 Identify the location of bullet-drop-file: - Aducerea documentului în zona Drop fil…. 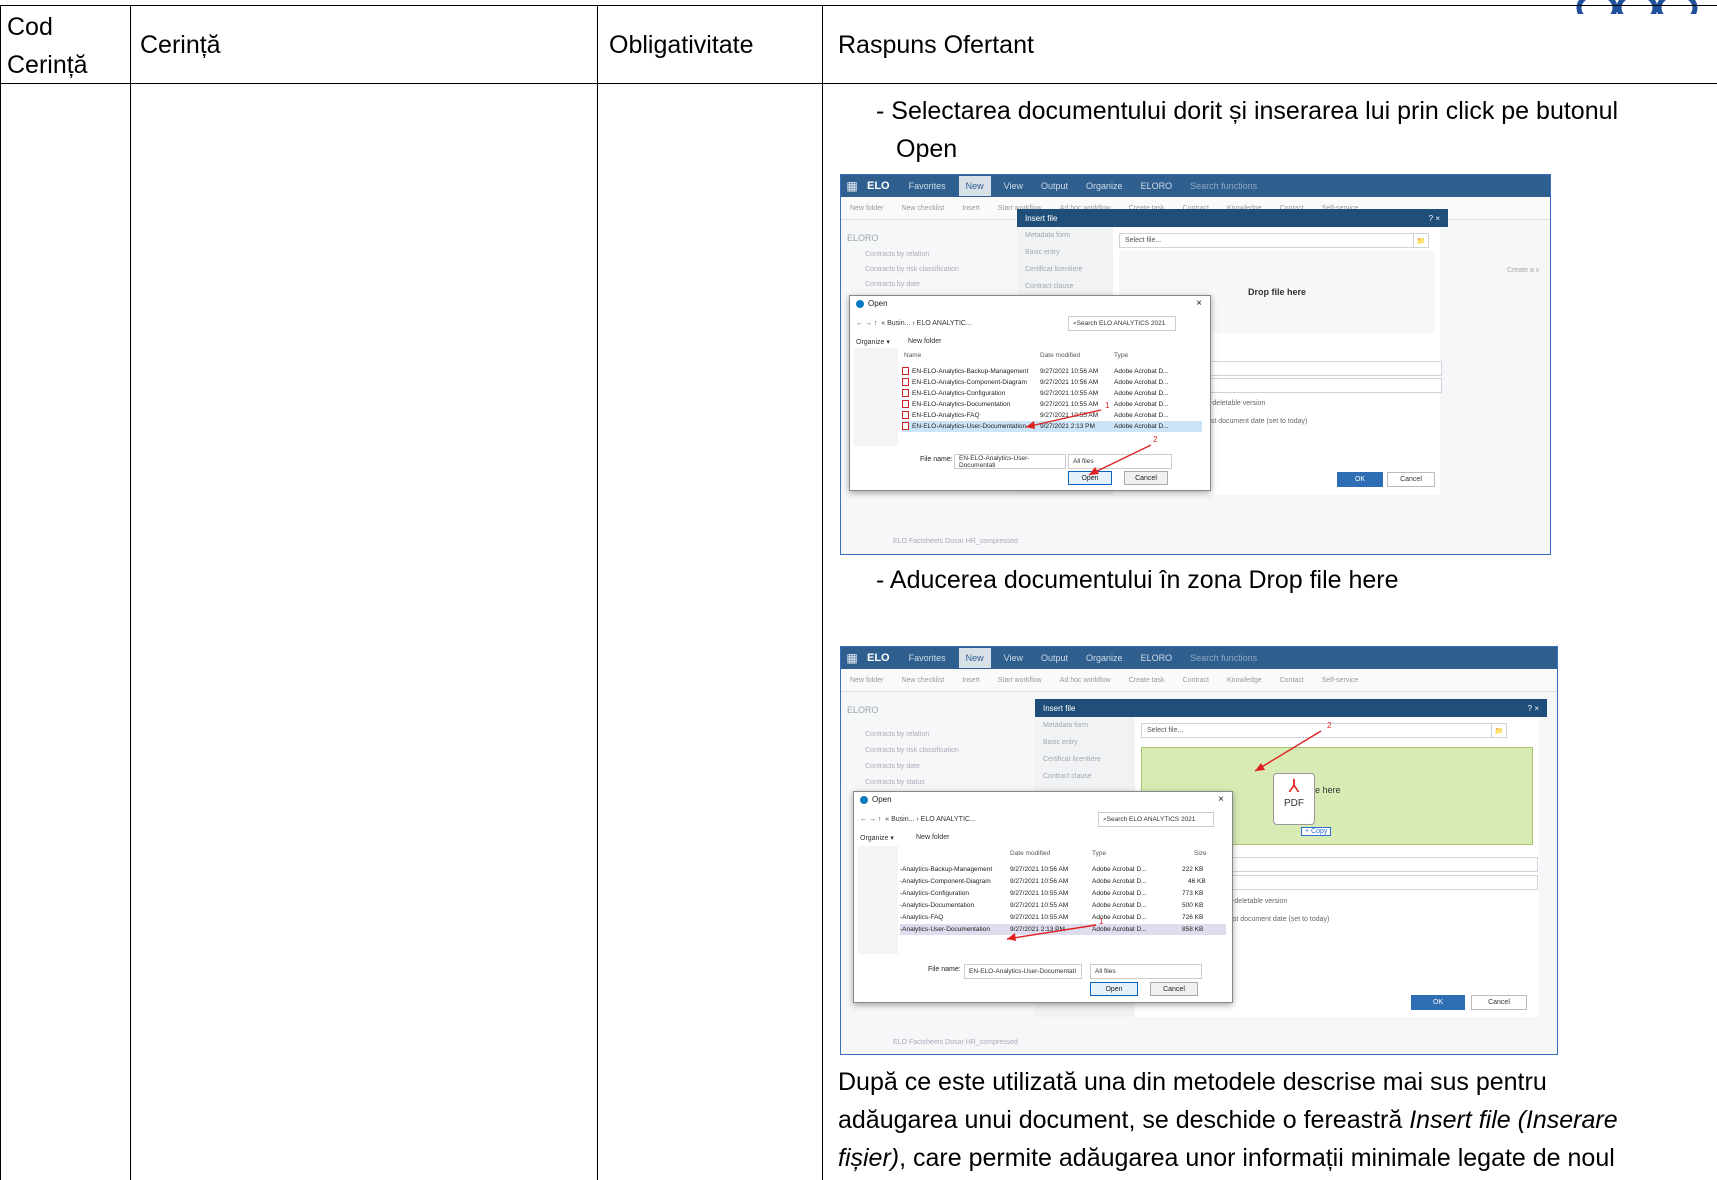
(1137, 580).